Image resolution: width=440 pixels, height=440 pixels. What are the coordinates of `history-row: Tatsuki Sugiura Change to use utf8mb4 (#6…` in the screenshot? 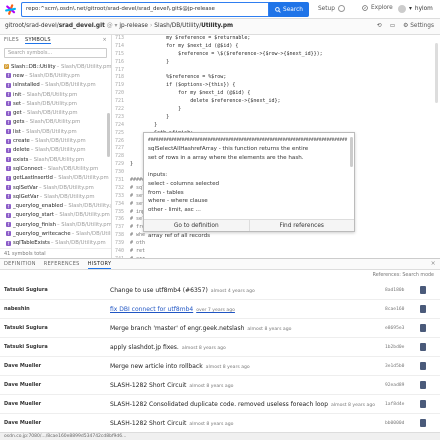 It's located at (220, 290).